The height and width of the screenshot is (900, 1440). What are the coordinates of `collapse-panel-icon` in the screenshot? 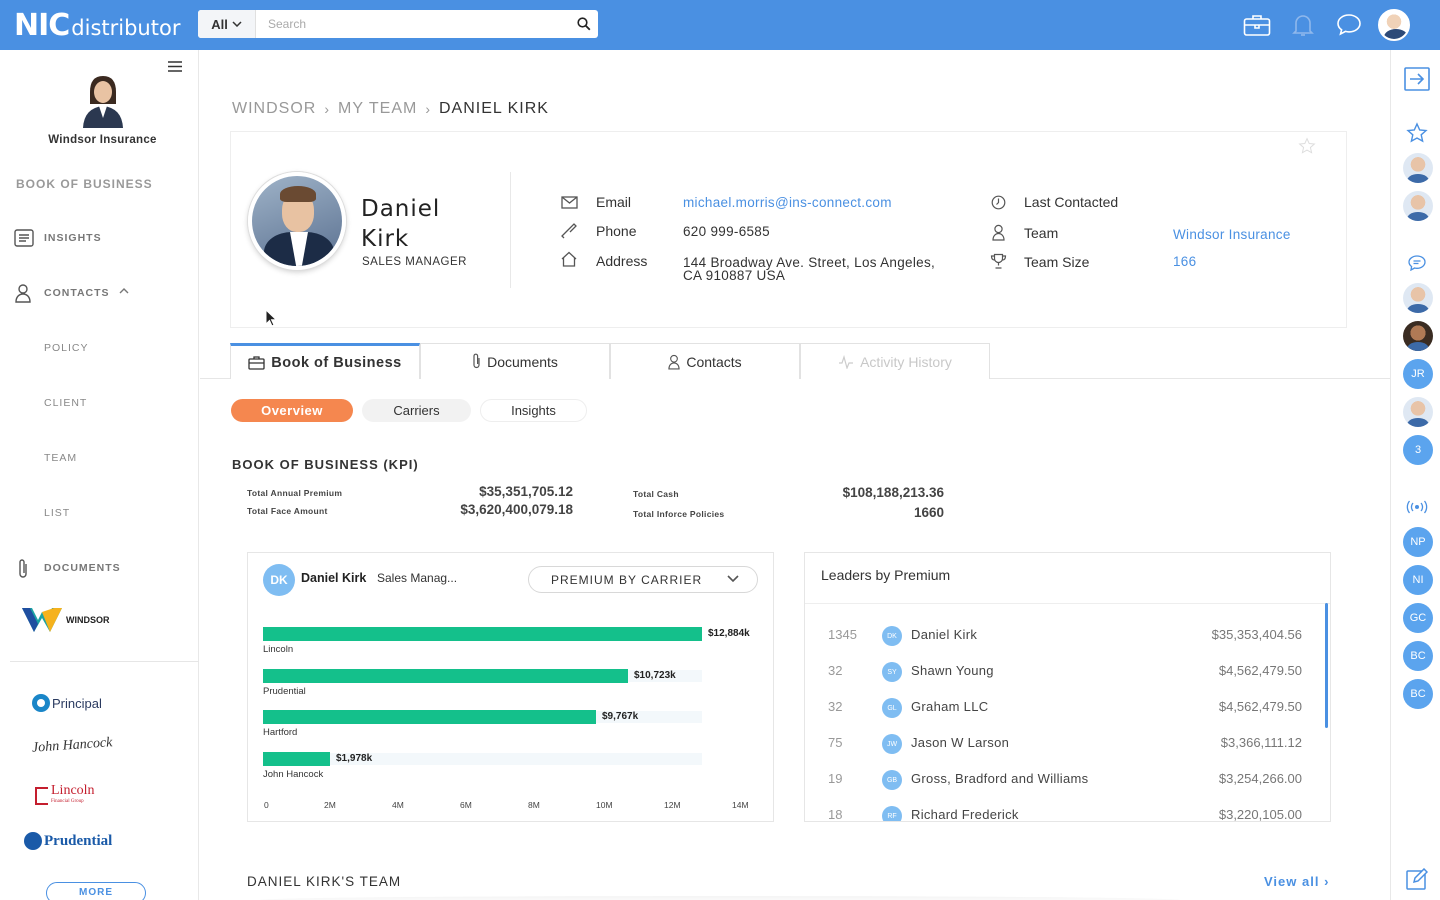 It's located at (1417, 79).